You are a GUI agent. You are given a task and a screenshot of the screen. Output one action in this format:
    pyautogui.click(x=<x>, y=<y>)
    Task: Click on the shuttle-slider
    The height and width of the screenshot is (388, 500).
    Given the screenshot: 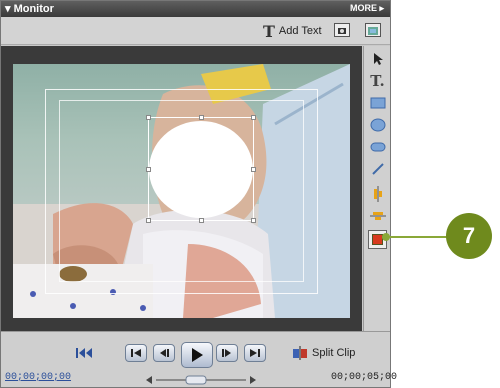 What is the action you would take?
    pyautogui.click(x=201, y=378)
    